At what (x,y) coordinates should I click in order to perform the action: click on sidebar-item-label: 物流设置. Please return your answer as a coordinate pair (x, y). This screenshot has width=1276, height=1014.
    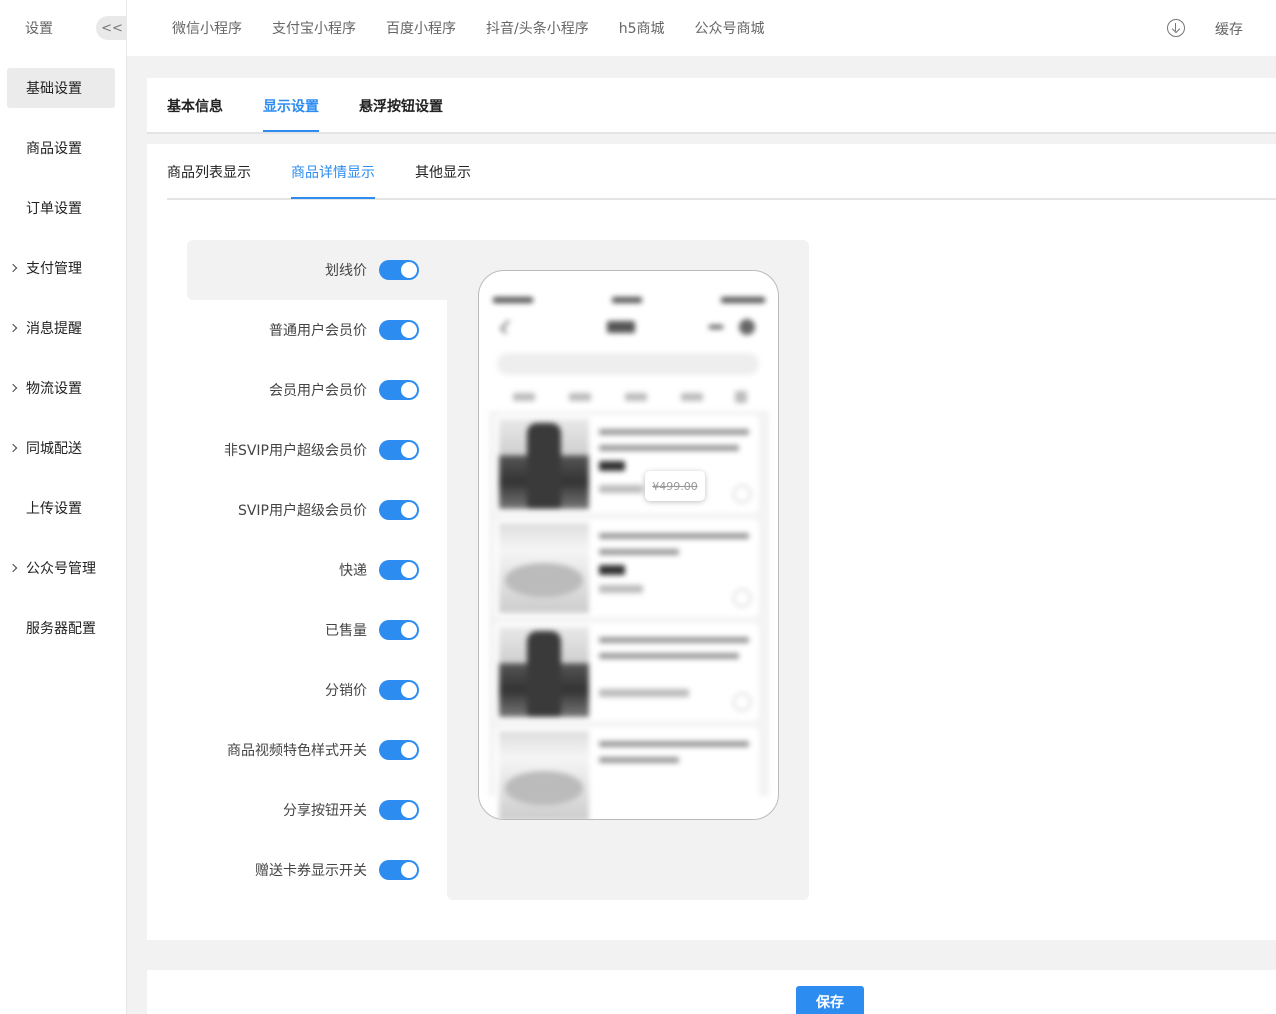
    Looking at the image, I should click on (54, 389).